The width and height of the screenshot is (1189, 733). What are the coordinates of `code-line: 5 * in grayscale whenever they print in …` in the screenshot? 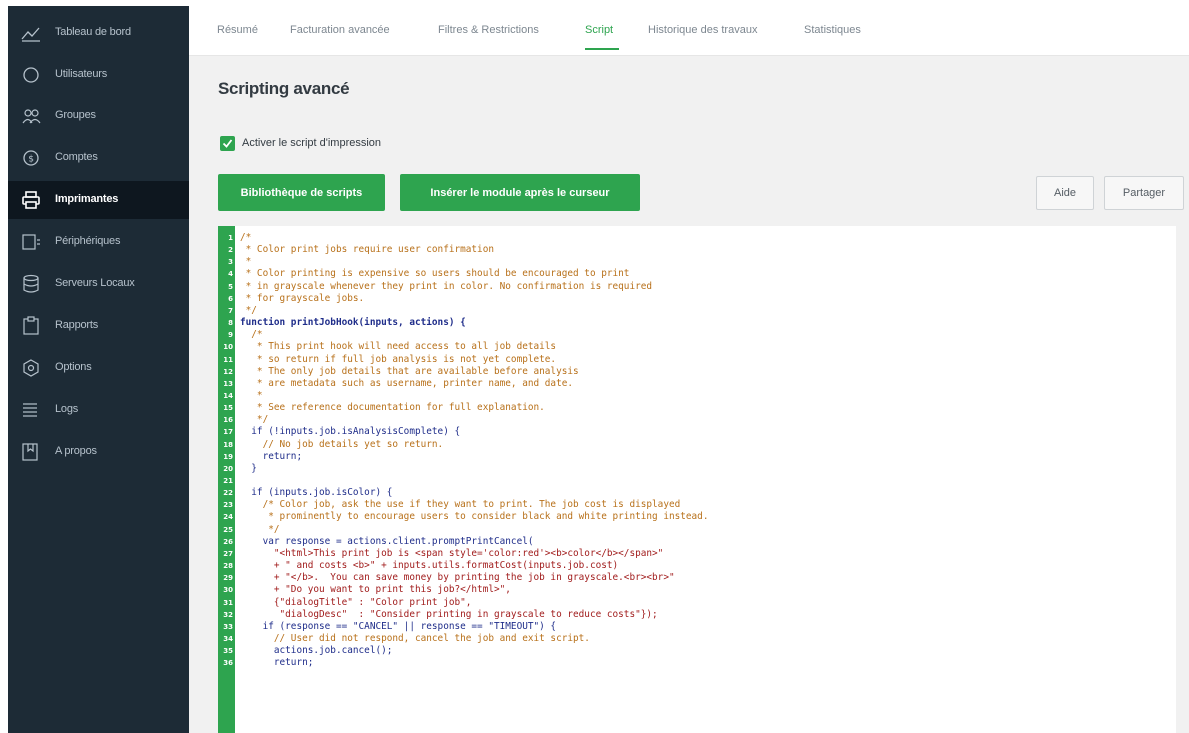 It's located at (697, 287).